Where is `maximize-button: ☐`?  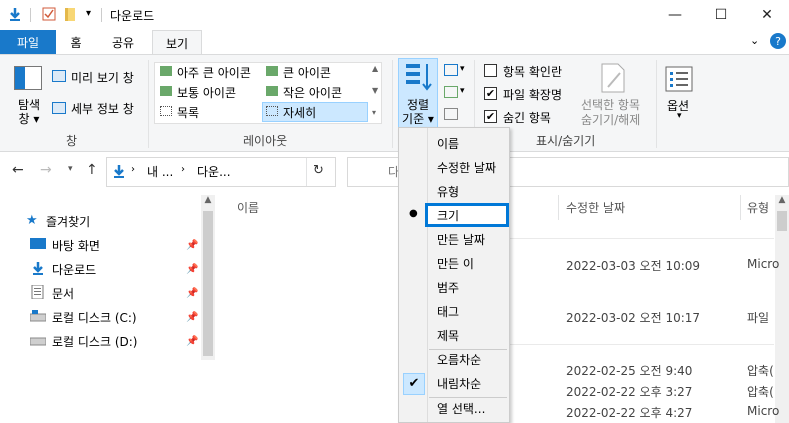 maximize-button: ☐ is located at coordinates (721, 15).